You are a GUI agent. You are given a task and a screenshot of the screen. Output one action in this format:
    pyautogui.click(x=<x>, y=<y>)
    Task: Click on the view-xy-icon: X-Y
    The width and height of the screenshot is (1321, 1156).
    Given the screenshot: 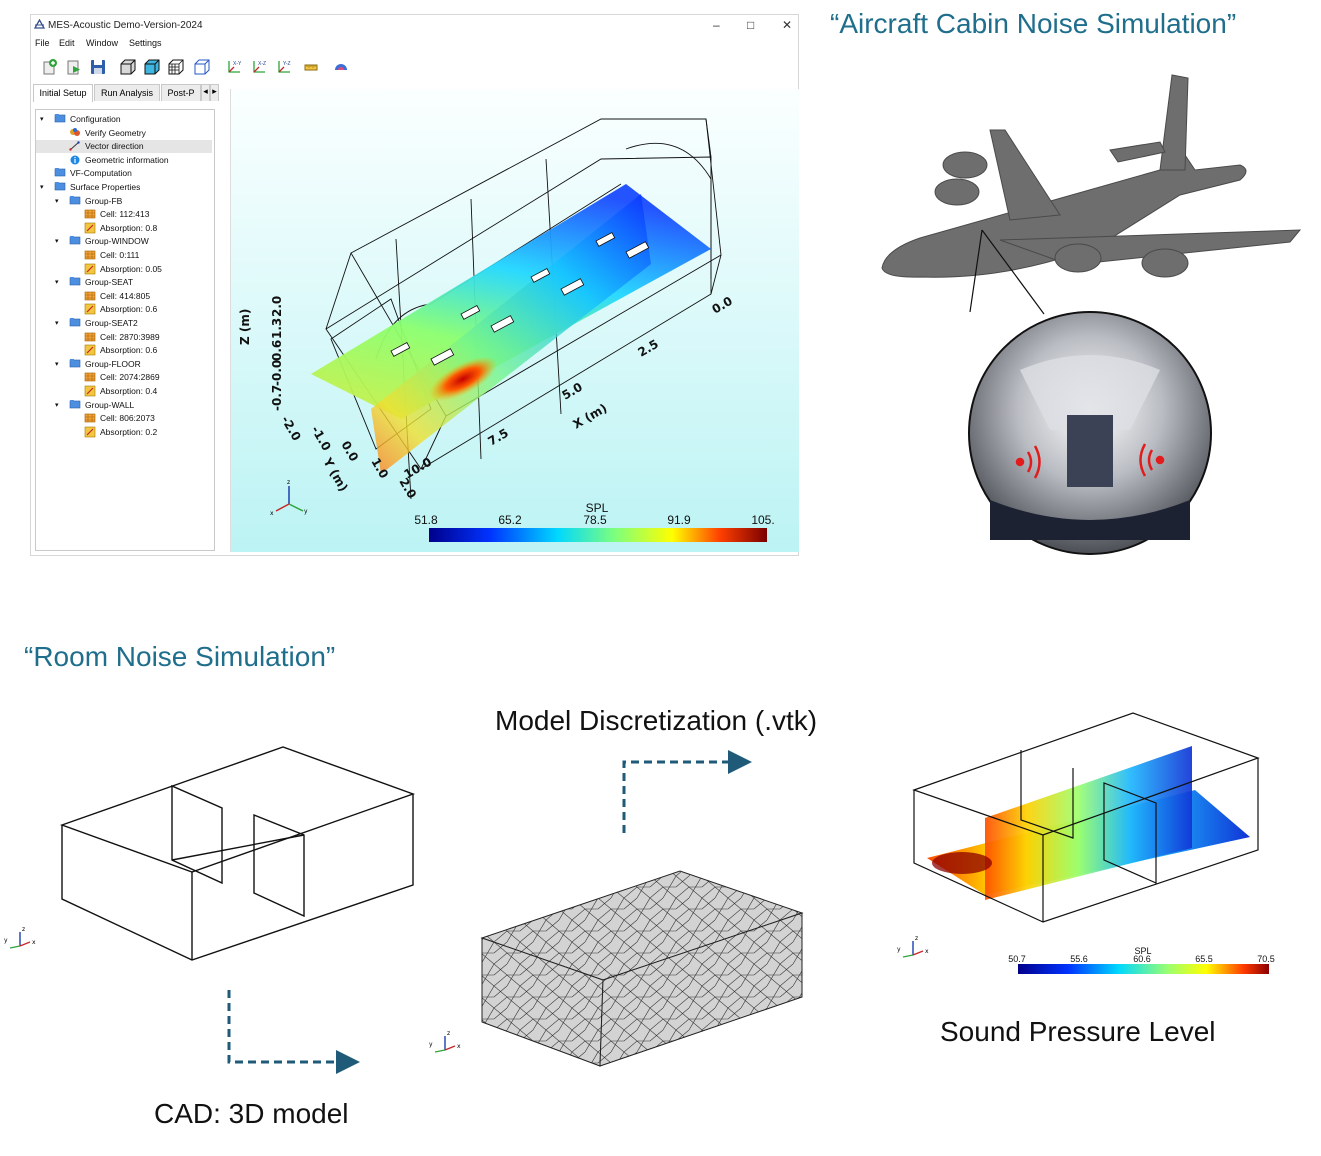 What is the action you would take?
    pyautogui.click(x=234, y=67)
    